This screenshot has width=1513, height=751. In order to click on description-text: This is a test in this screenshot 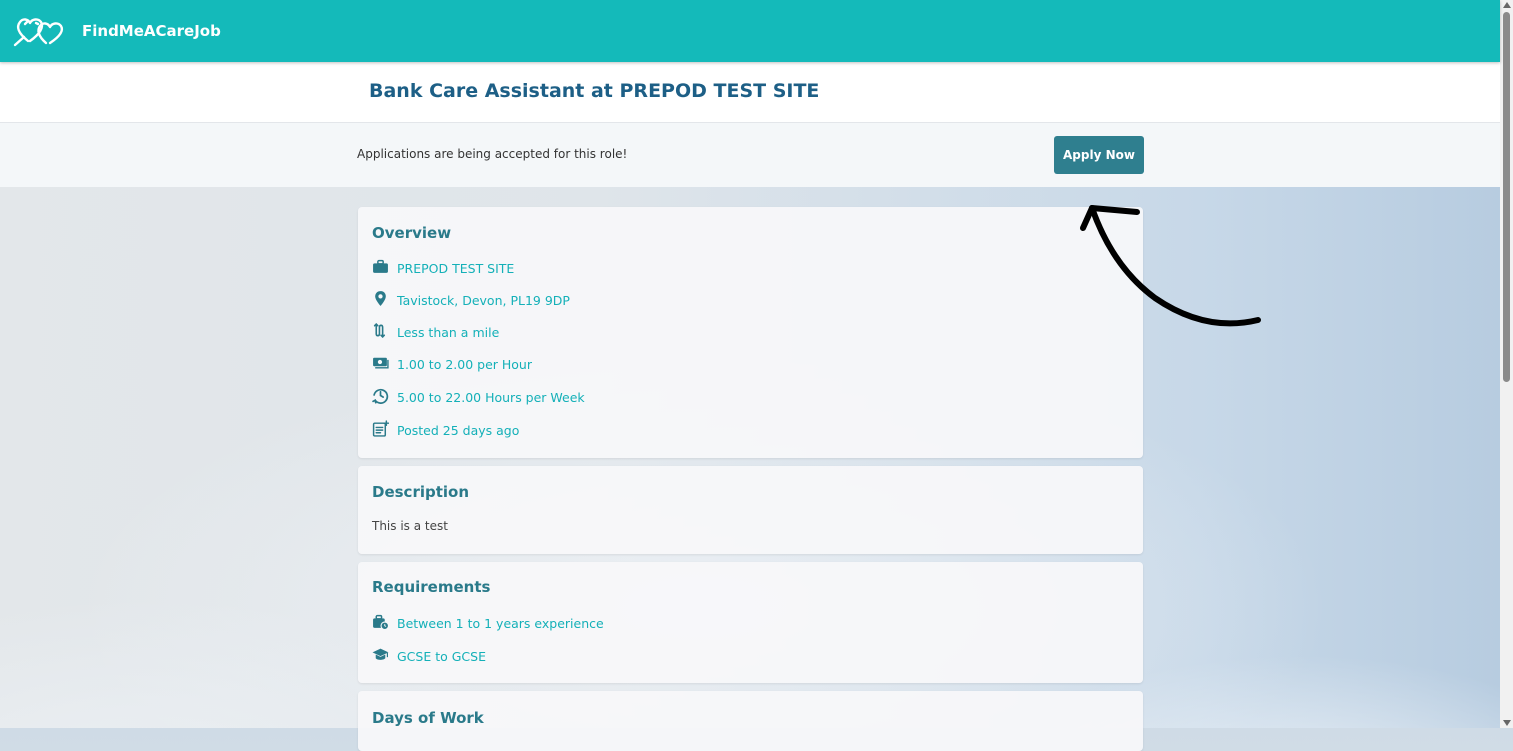, I will do `click(410, 526)`.